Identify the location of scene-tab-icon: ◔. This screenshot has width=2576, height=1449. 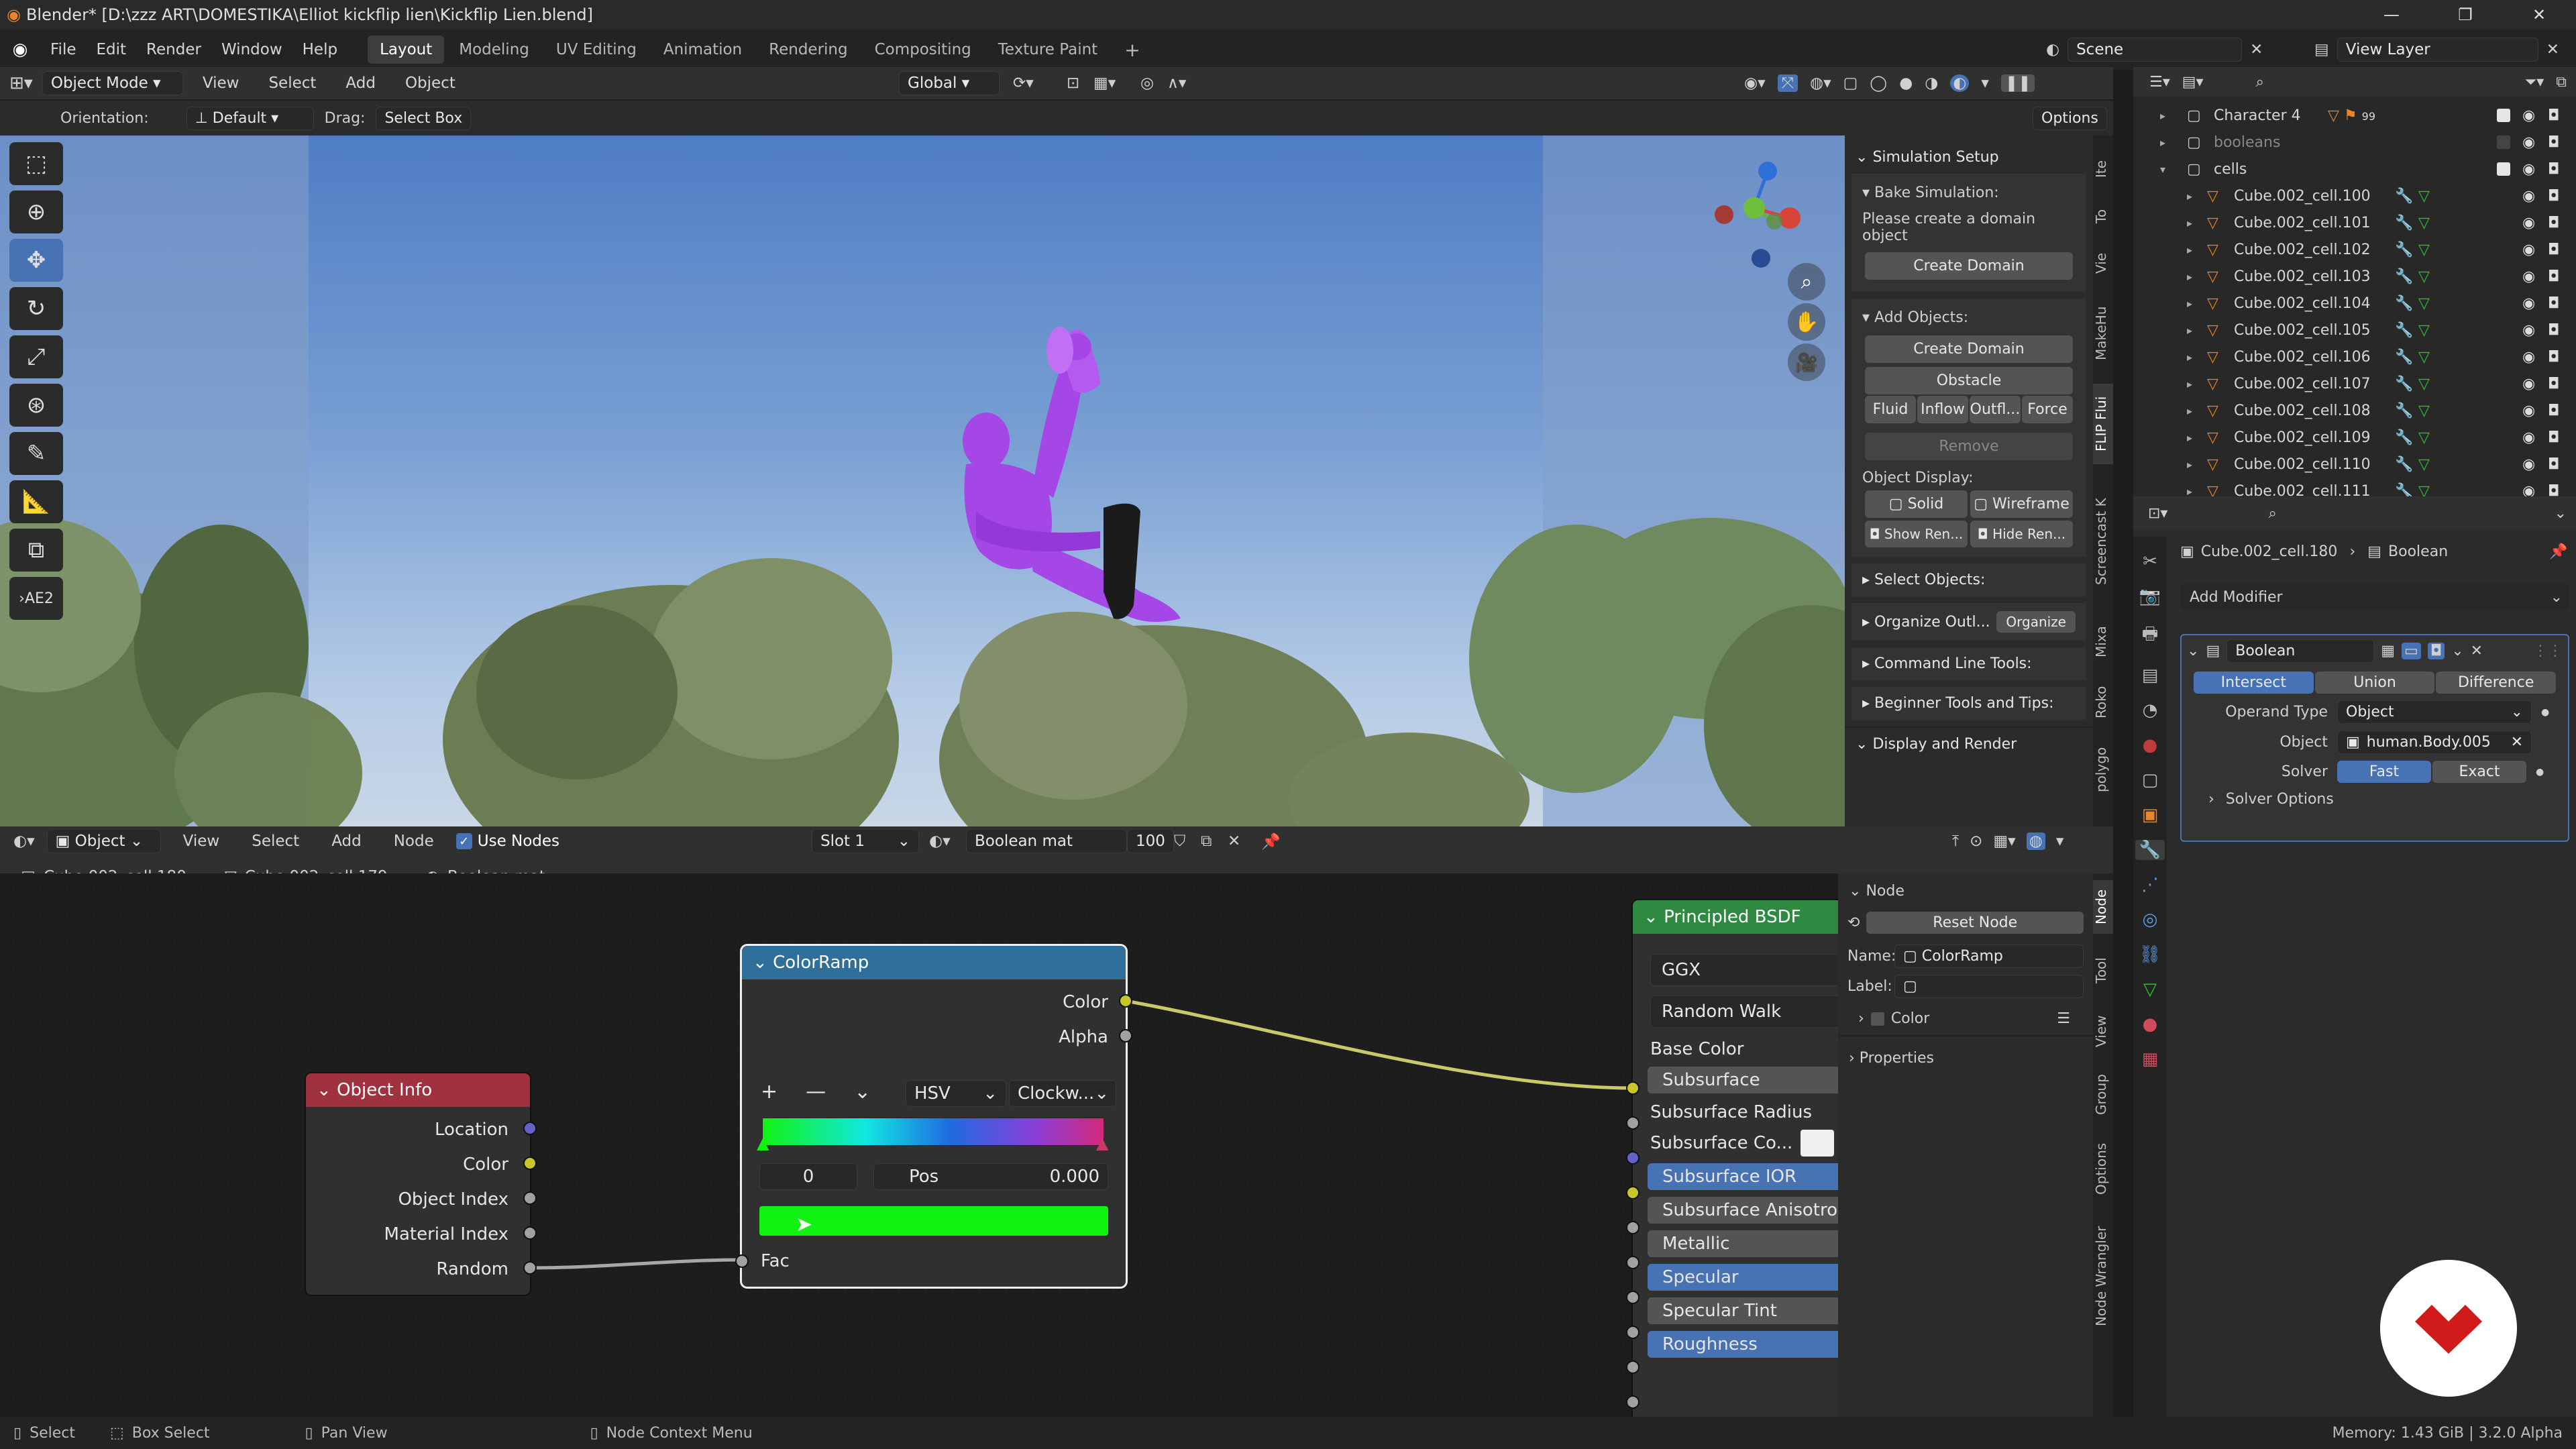
(2150, 710).